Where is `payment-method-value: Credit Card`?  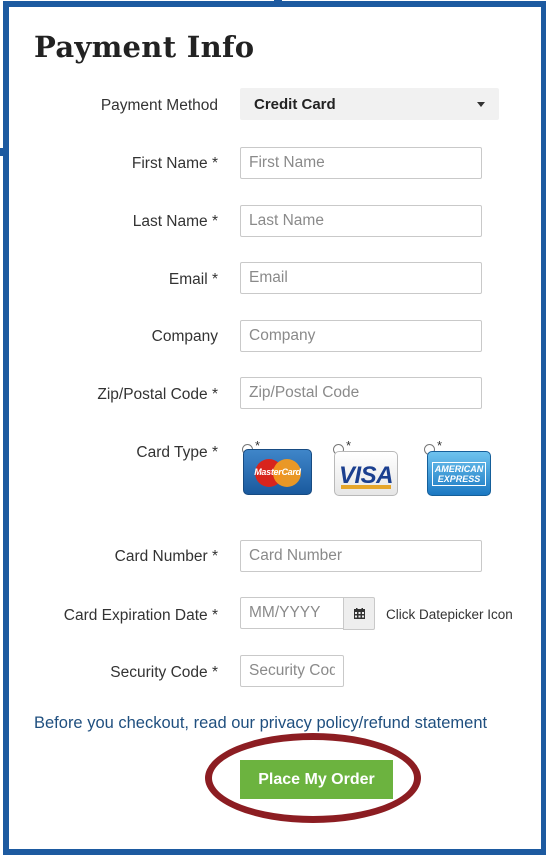
payment-method-value: Credit Card is located at coordinates (295, 104).